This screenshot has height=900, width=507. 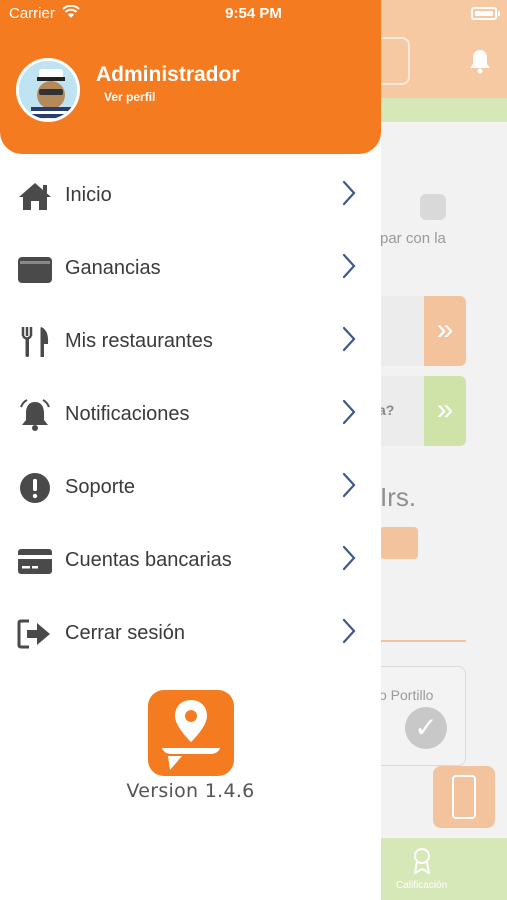 I want to click on menu-item-label: Ganancias, so click(x=113, y=268).